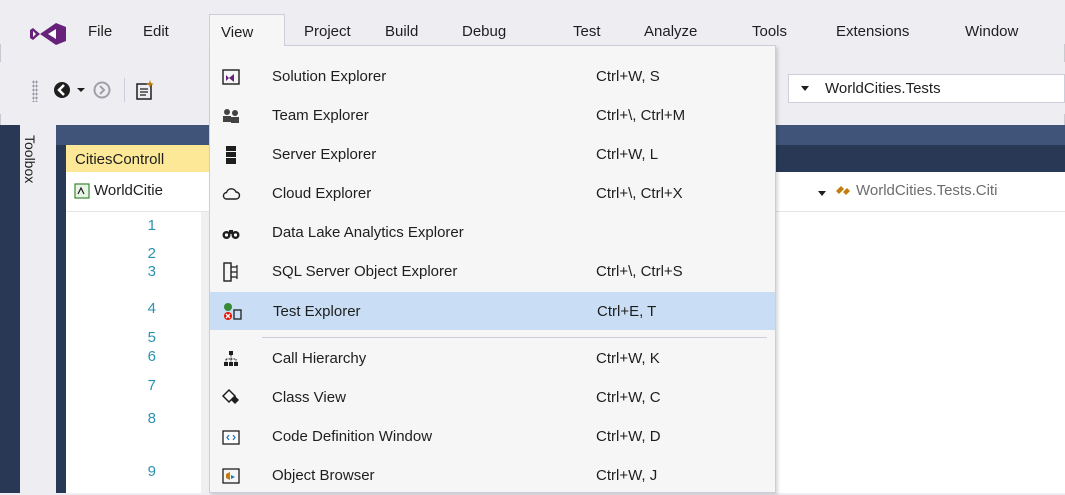  Describe the element at coordinates (35, 91) in the screenshot. I see `toolbar-grip` at that location.